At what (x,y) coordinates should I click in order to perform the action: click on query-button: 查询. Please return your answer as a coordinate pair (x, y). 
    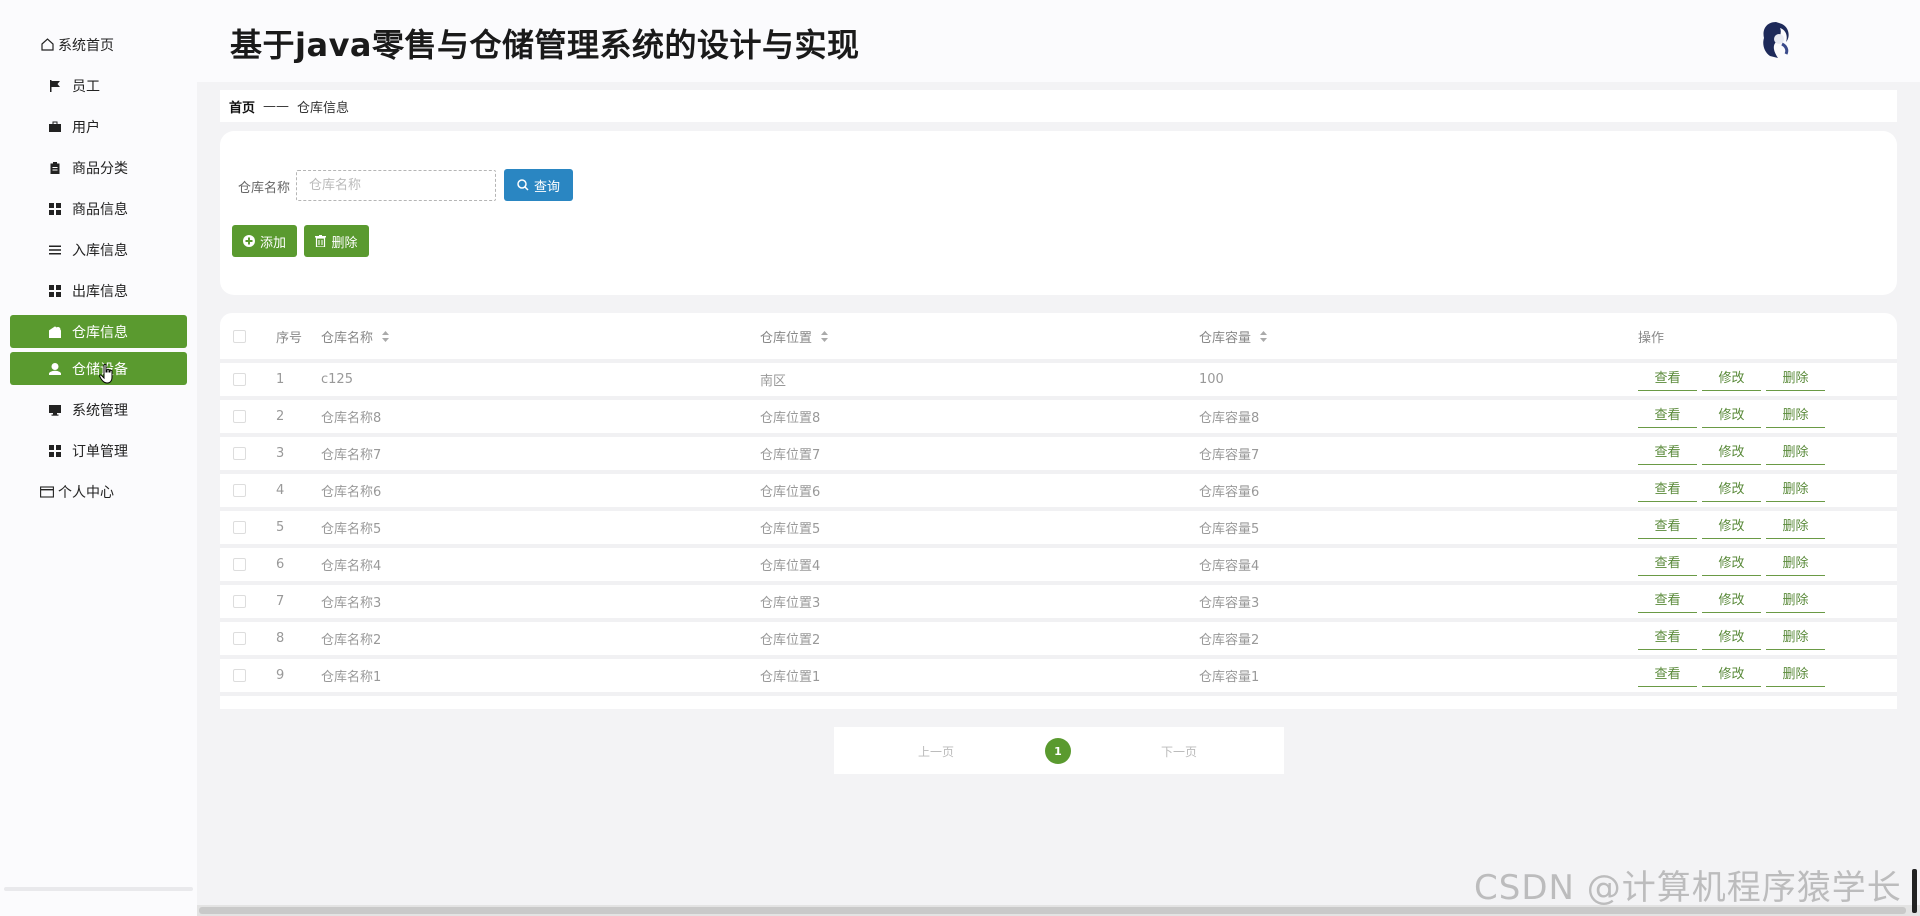
    Looking at the image, I should click on (538, 185).